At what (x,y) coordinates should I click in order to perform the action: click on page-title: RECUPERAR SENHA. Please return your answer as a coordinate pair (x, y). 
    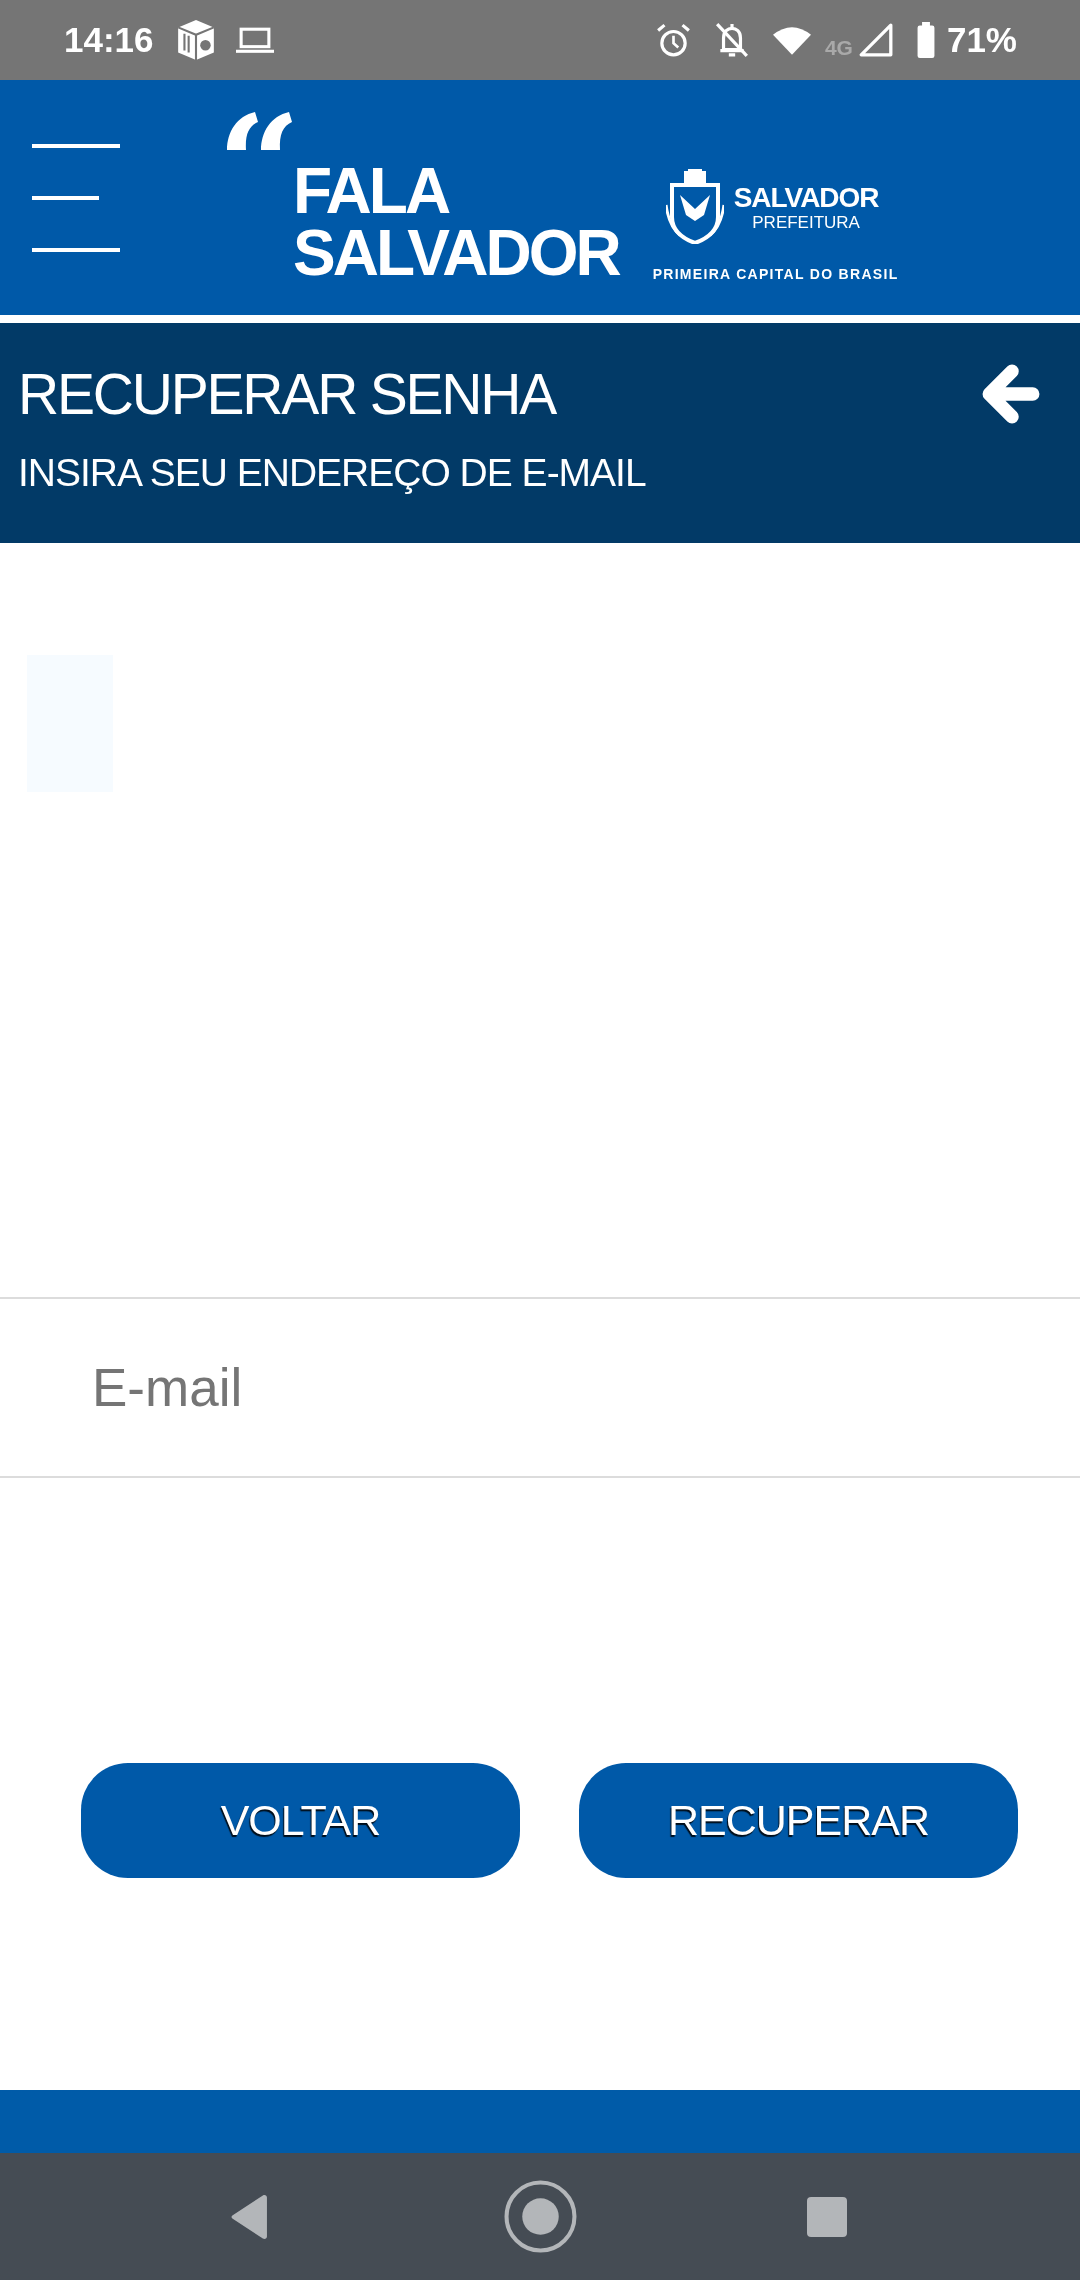
    Looking at the image, I should click on (287, 394).